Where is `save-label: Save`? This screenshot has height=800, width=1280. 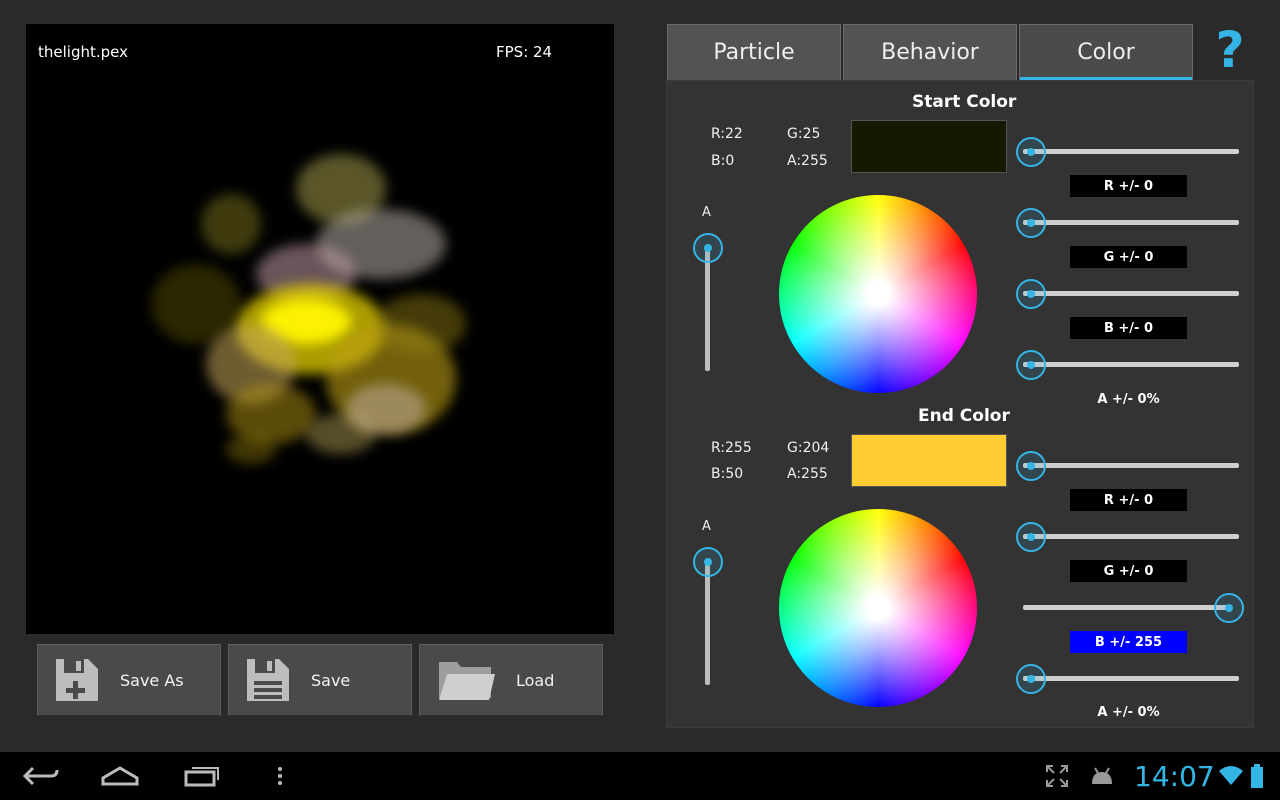 save-label: Save is located at coordinates (331, 680).